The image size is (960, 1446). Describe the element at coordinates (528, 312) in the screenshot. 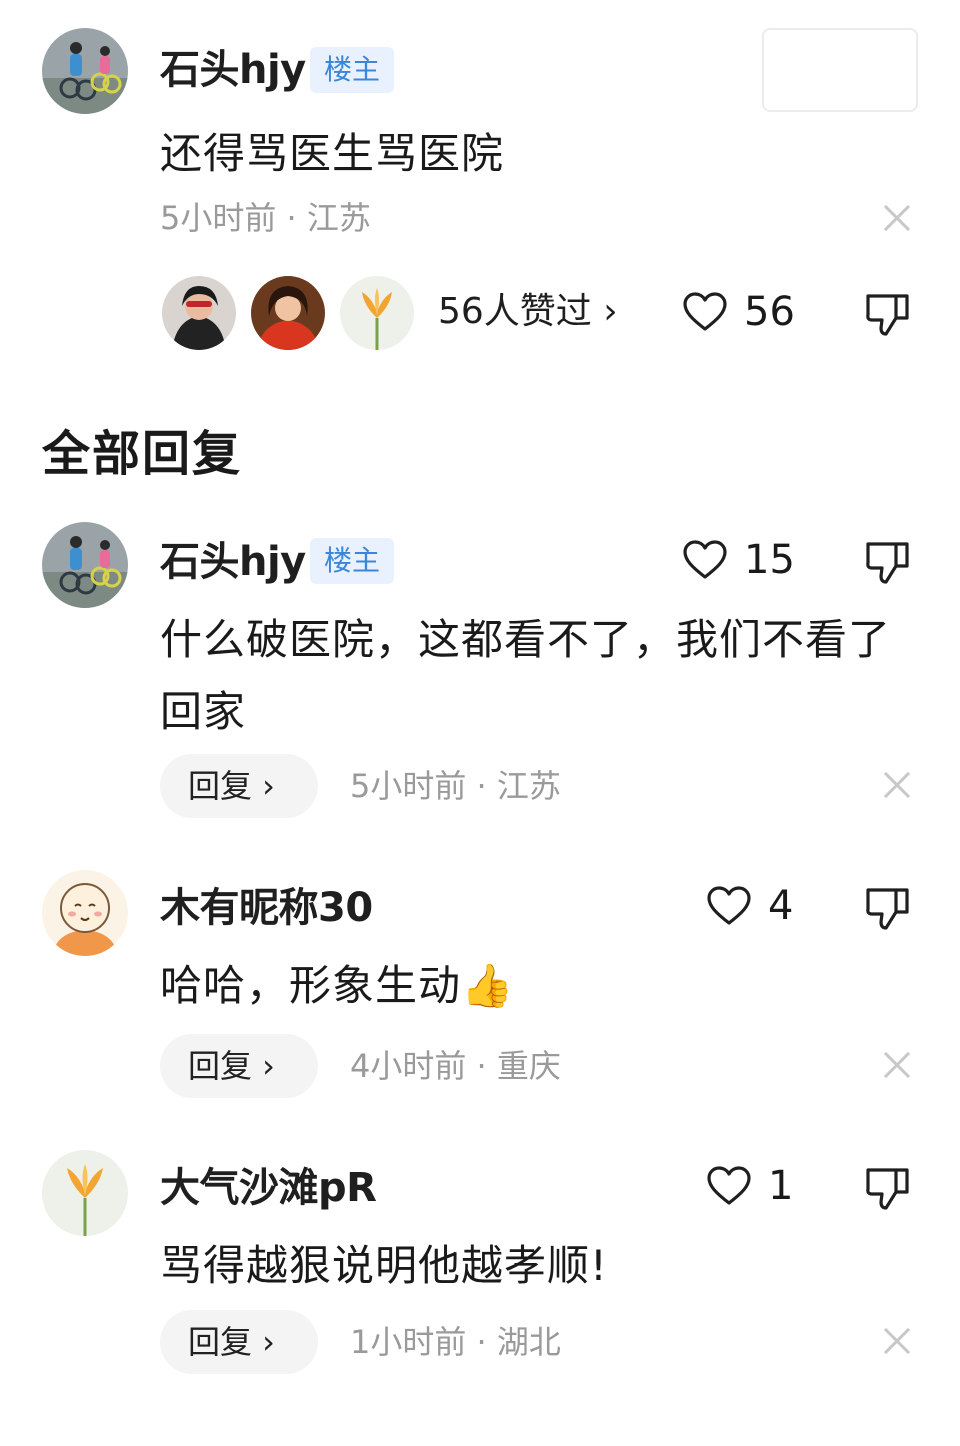

I see `liked-by-link: 56人赞过 ›` at that location.